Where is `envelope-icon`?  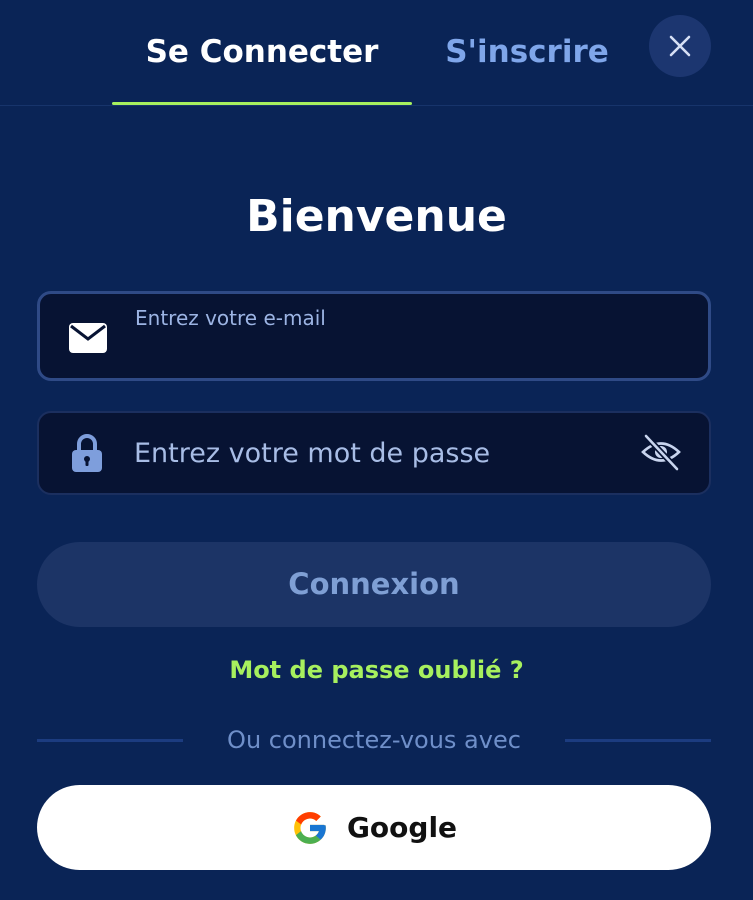
envelope-icon is located at coordinates (88, 338).